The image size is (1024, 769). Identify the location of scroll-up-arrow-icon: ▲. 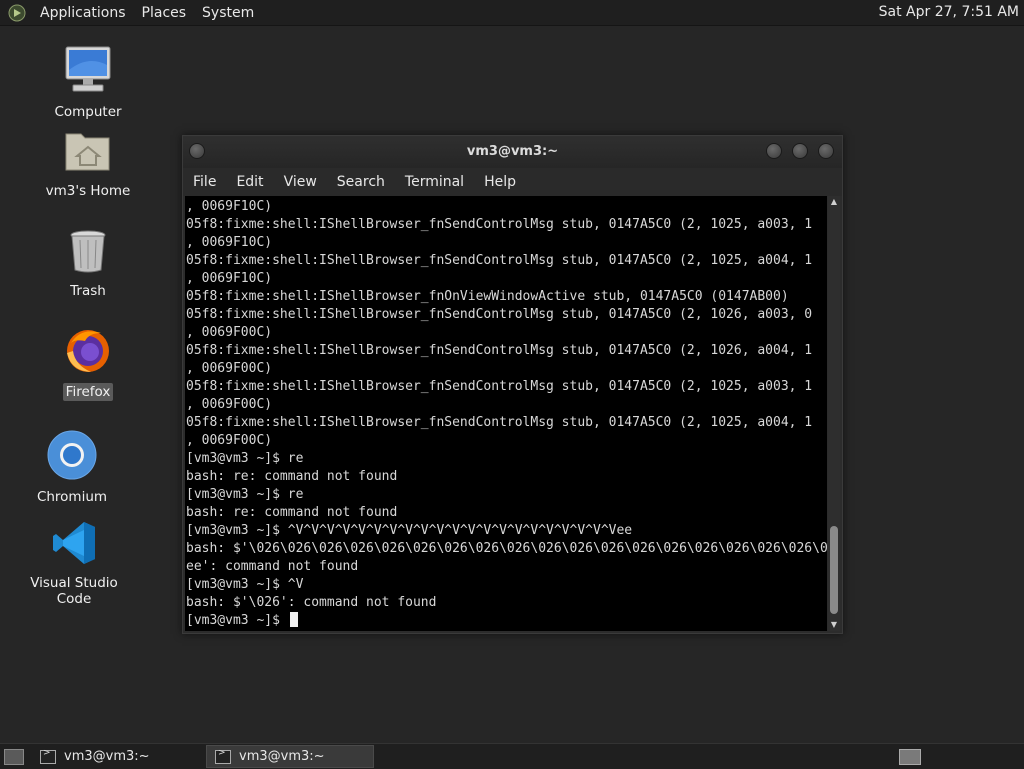
(834, 202).